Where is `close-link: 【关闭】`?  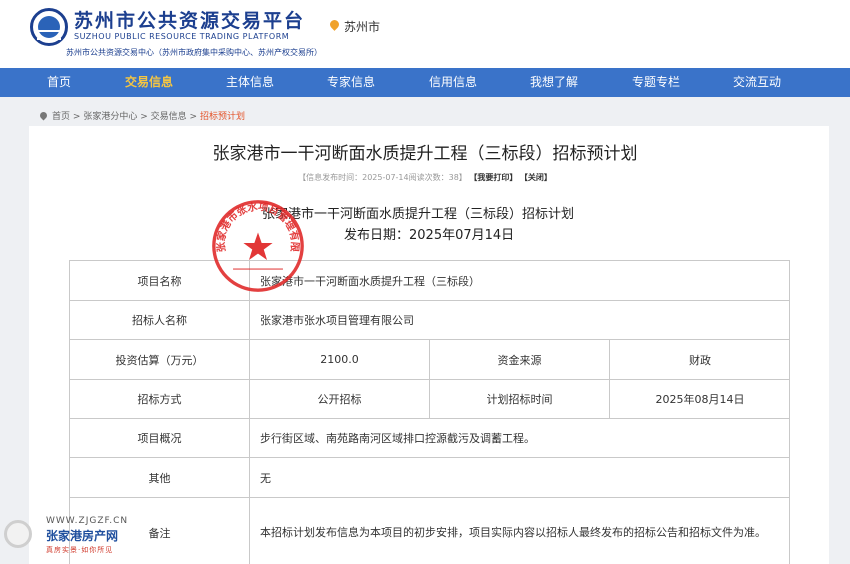
close-link: 【关闭】 is located at coordinates (536, 177).